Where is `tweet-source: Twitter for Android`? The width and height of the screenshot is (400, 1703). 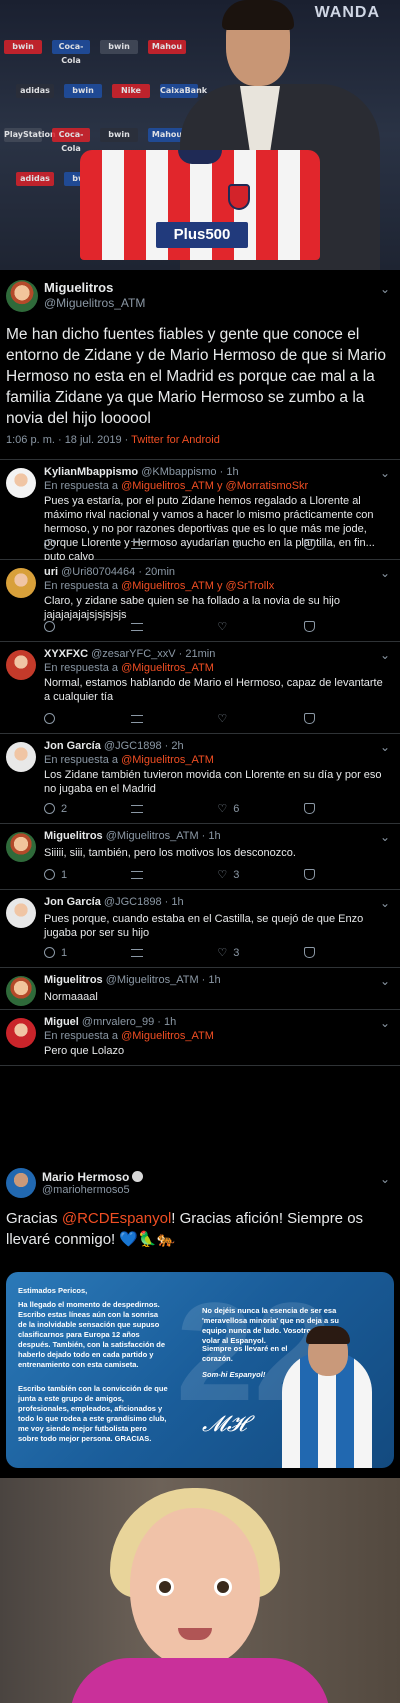
tweet-source: Twitter for Android is located at coordinates (175, 440).